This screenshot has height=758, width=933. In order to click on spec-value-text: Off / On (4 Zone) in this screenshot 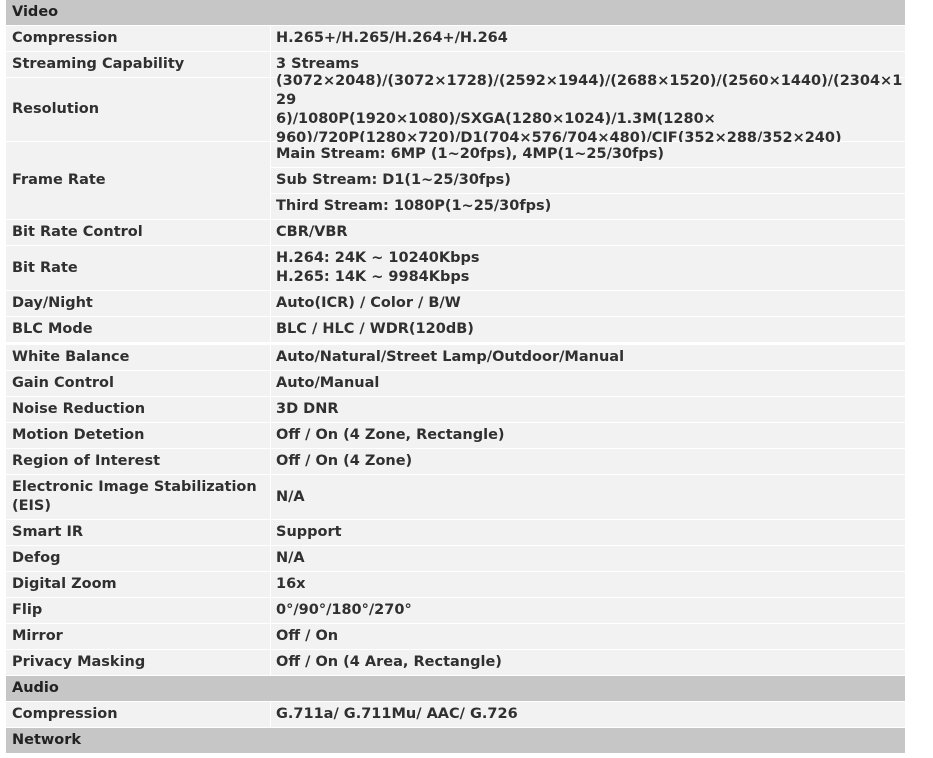, I will do `click(344, 461)`.